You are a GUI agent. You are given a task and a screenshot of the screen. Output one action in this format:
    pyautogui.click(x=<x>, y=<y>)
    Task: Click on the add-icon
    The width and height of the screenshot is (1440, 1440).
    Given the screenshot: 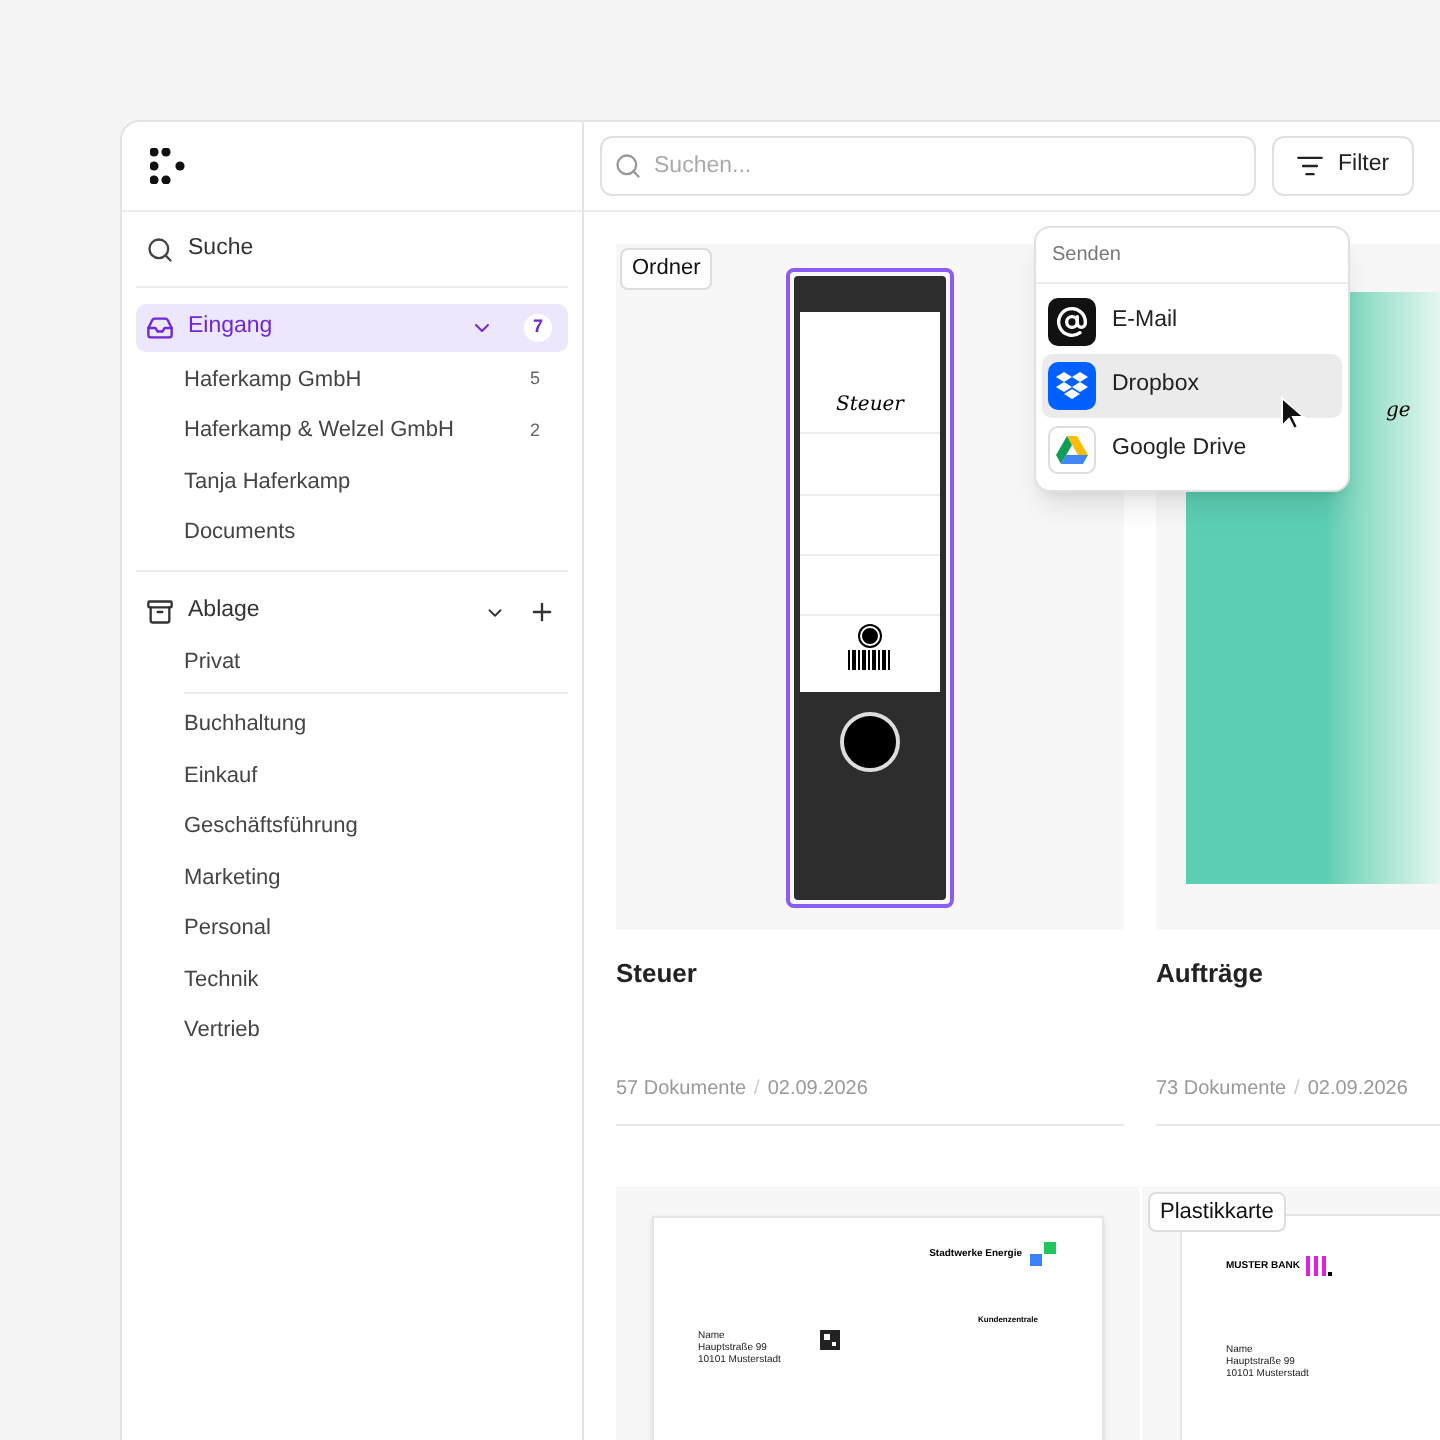 What is the action you would take?
    pyautogui.click(x=542, y=612)
    